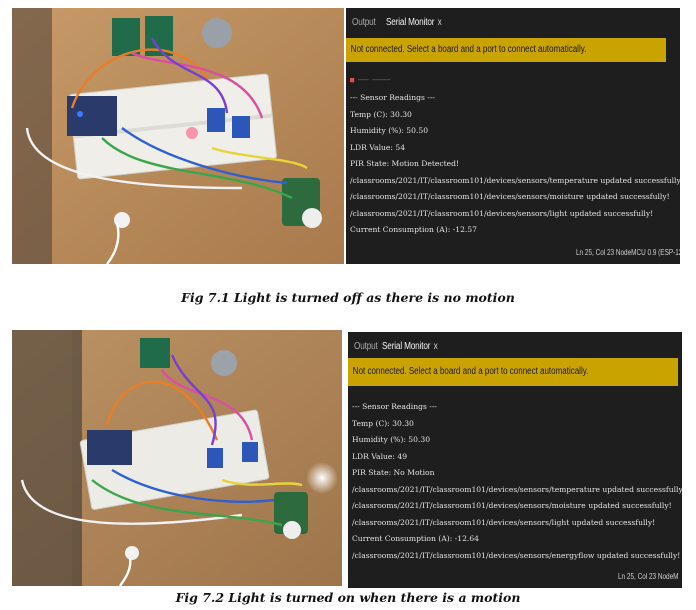 The image size is (696, 610). I want to click on status-bar: Ln 25, Col 23 NodeM, so click(650, 580).